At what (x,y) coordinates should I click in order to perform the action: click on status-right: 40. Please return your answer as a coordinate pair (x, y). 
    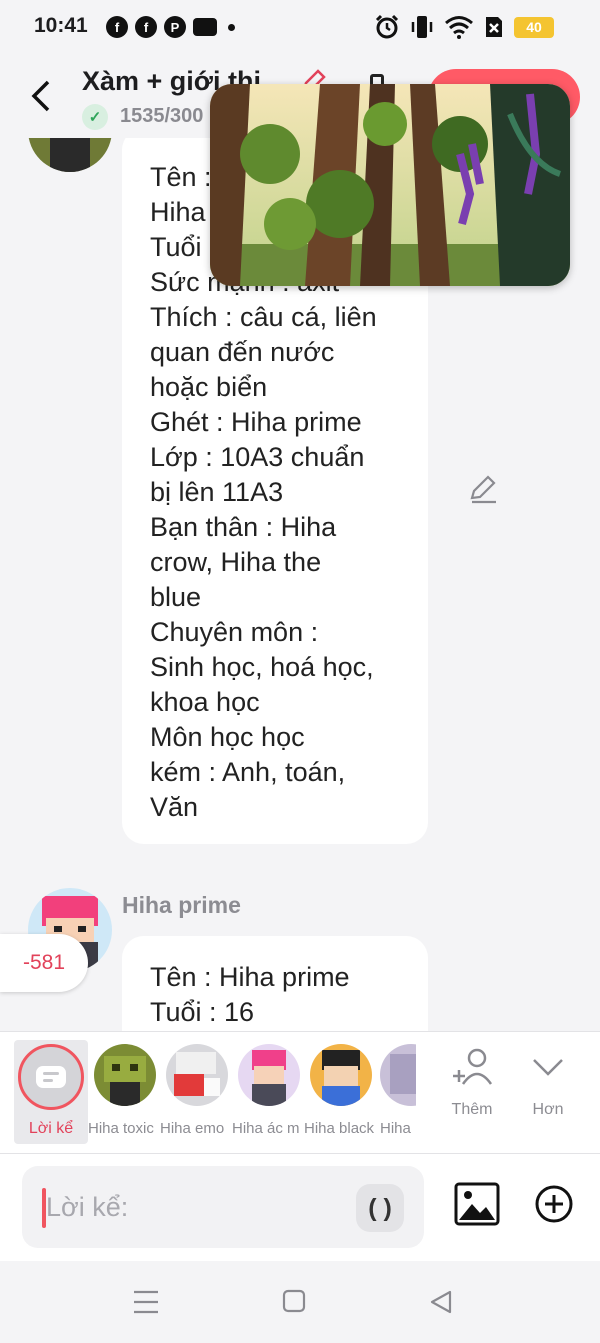
    Looking at the image, I should click on (464, 27).